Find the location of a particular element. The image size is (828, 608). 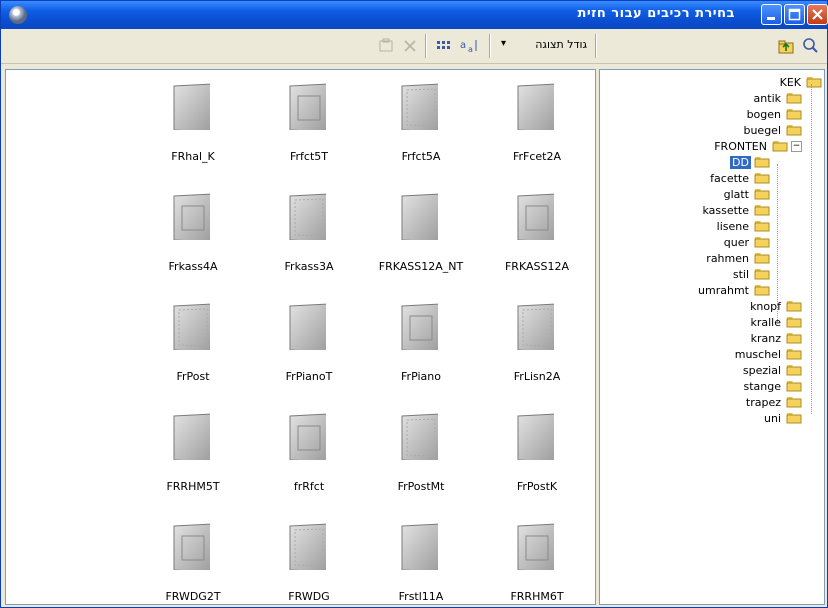

tree-item-label: spezial is located at coordinates (761, 370).